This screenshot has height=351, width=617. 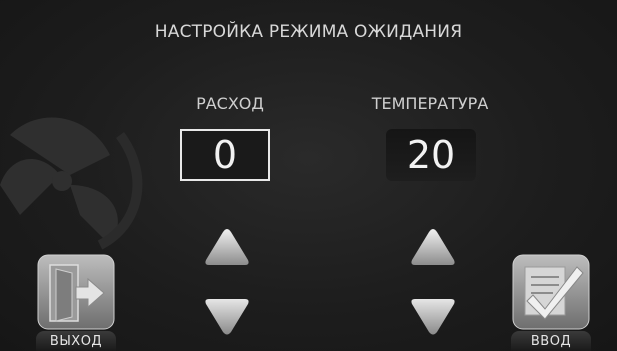 I want to click on enter-button: ВВОД, so click(x=551, y=302).